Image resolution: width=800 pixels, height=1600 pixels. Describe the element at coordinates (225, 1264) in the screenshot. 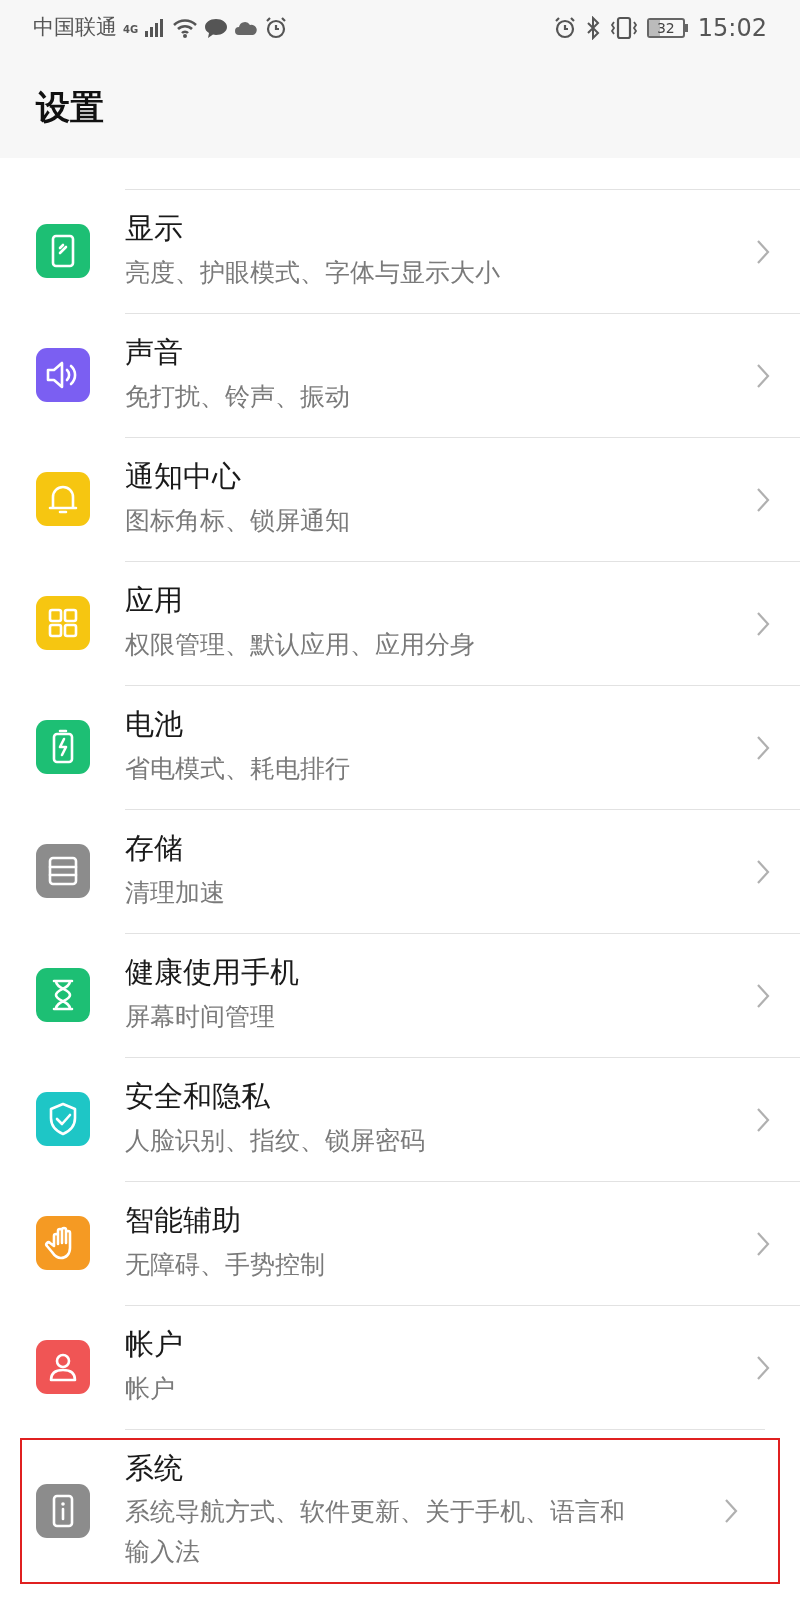

I see `item-subtitle: 无障碍、手势控制` at that location.